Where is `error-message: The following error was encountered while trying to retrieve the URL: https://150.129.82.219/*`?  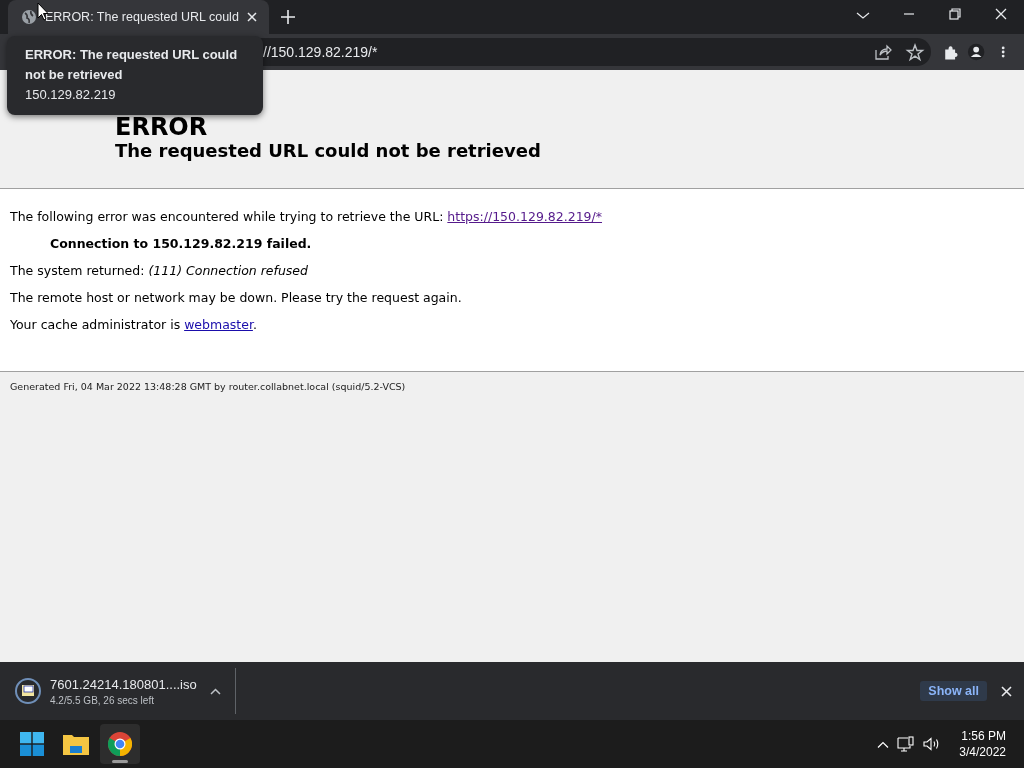 error-message: The following error was encountered while trying to retrieve the URL: https://150.129.82.219/* is located at coordinates (306, 217).